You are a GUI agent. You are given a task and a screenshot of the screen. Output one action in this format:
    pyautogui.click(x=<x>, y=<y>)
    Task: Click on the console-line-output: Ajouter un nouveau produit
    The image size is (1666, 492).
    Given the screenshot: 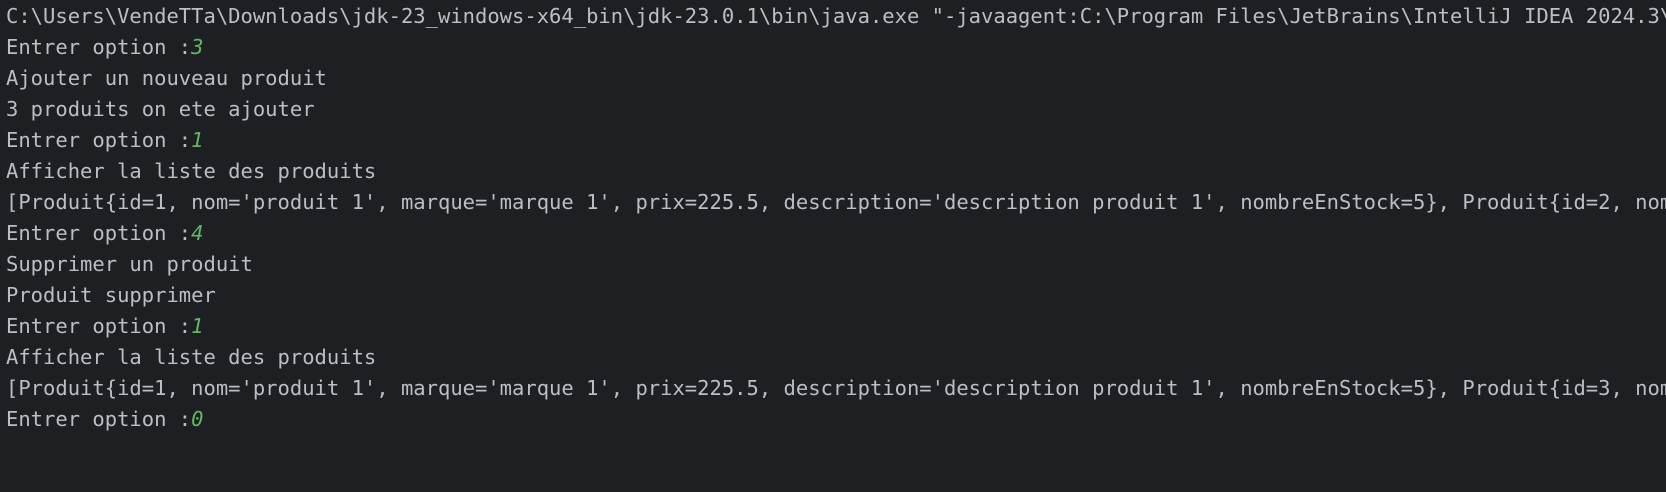 What is the action you would take?
    pyautogui.click(x=166, y=78)
    